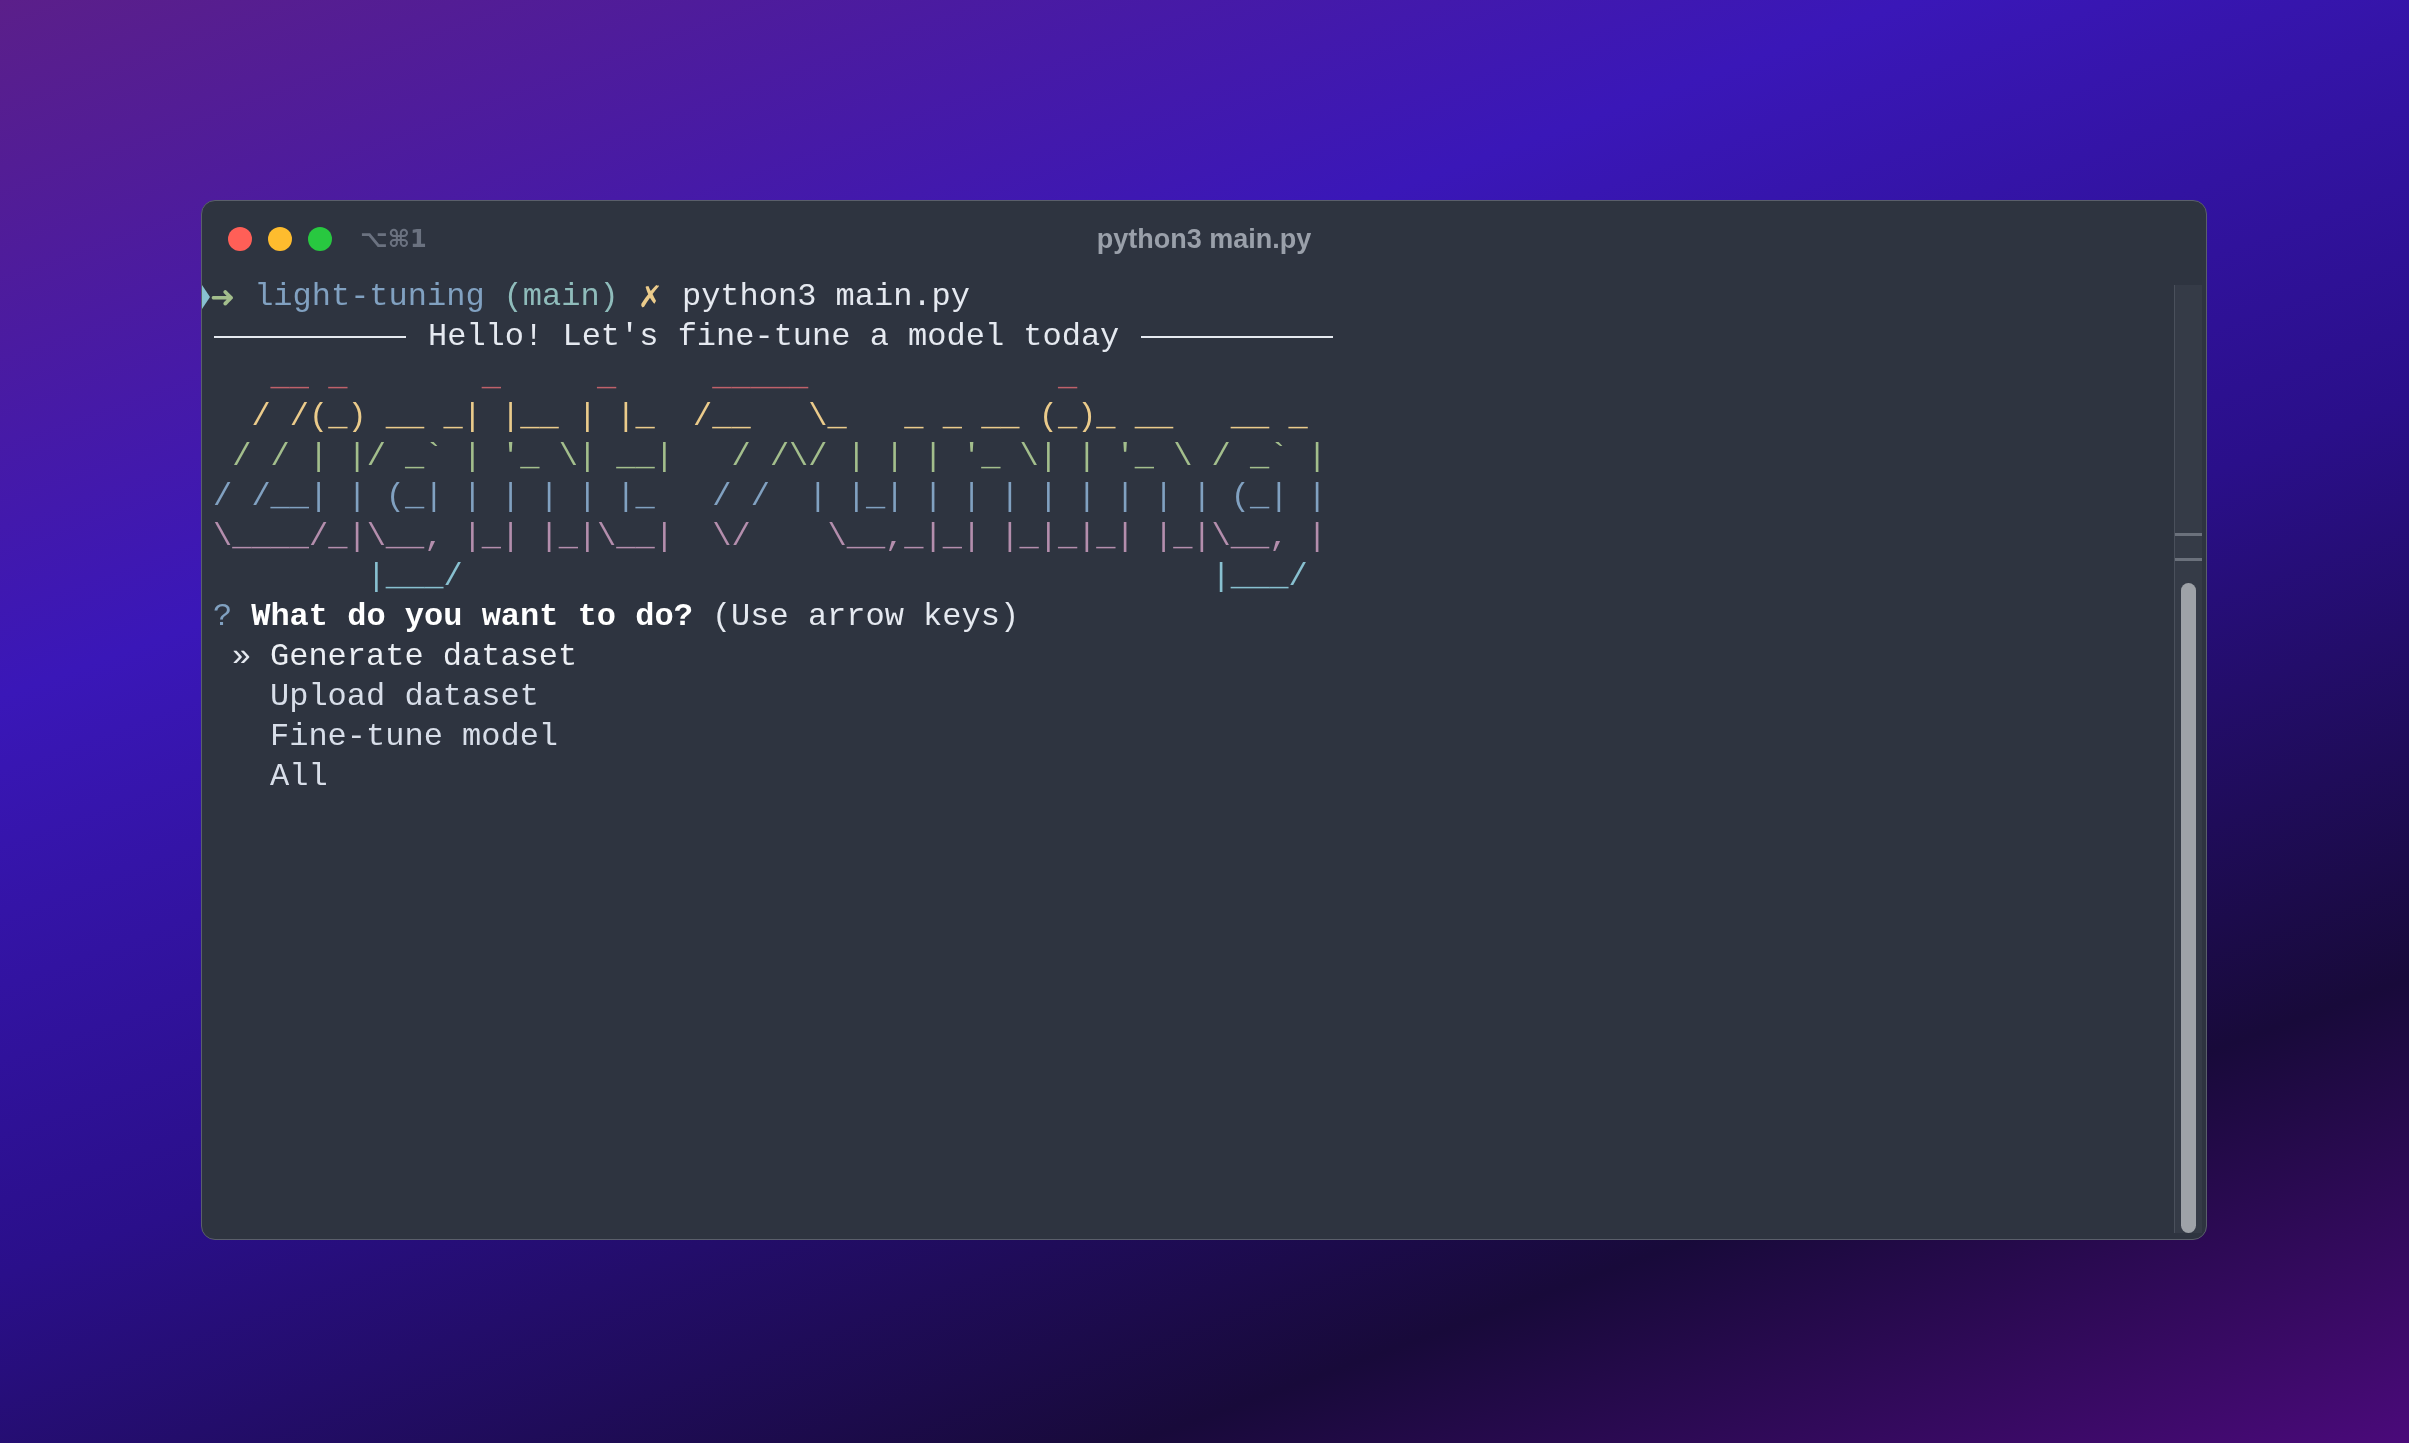  What do you see at coordinates (424, 657) in the screenshot?
I see `menu-option: Generate dataset` at bounding box center [424, 657].